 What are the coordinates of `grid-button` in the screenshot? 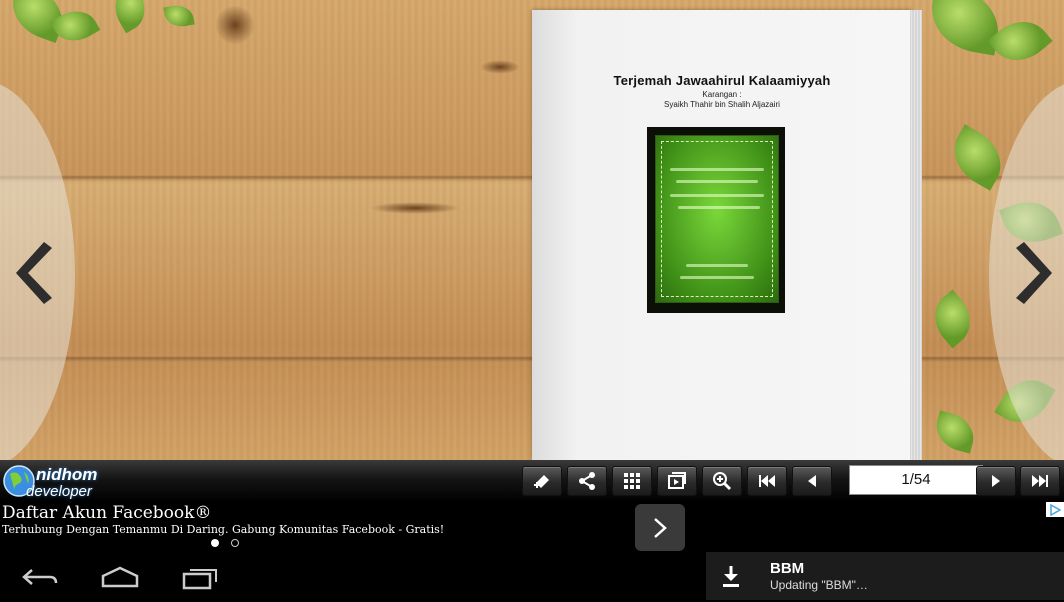 It's located at (632, 481).